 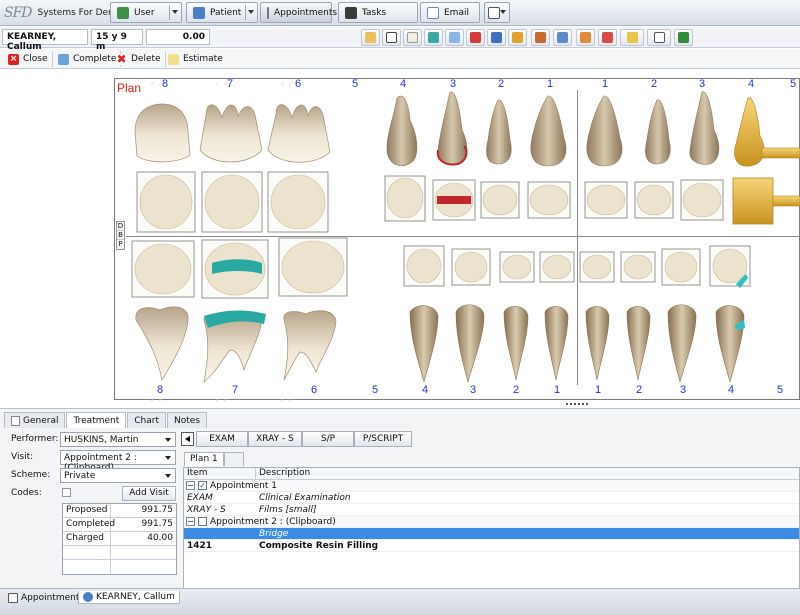 I want to click on tooth-lower-1-side, so click(x=556, y=343).